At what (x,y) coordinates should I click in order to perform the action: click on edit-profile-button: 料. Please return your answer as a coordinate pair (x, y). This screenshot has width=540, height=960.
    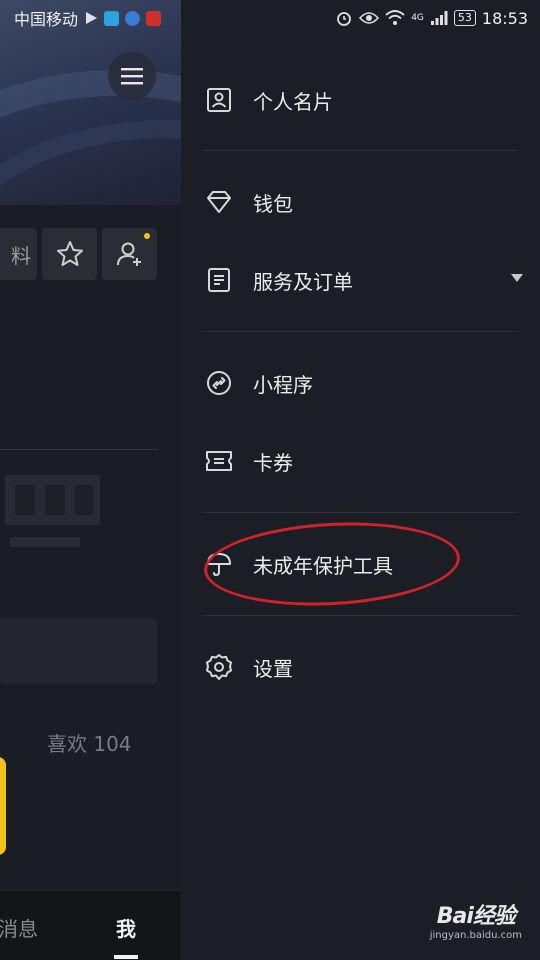
    Looking at the image, I should click on (18, 254).